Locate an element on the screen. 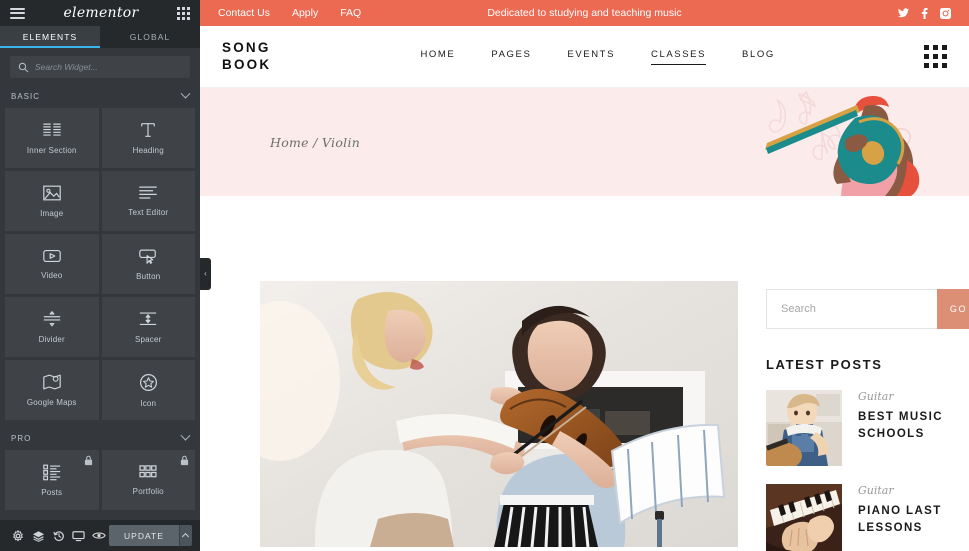 The height and width of the screenshot is (551, 969). category-header-basic: BASIC is located at coordinates (100, 96).